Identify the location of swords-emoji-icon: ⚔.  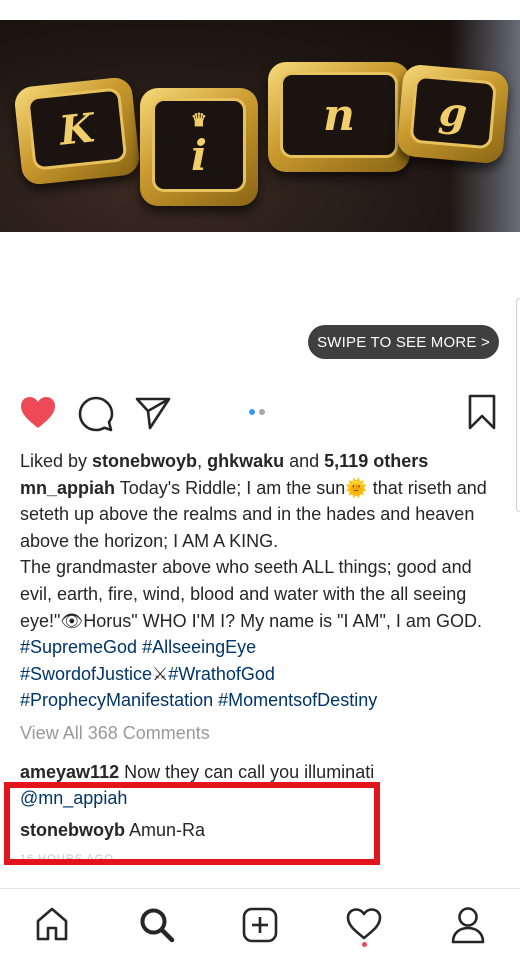
(160, 673).